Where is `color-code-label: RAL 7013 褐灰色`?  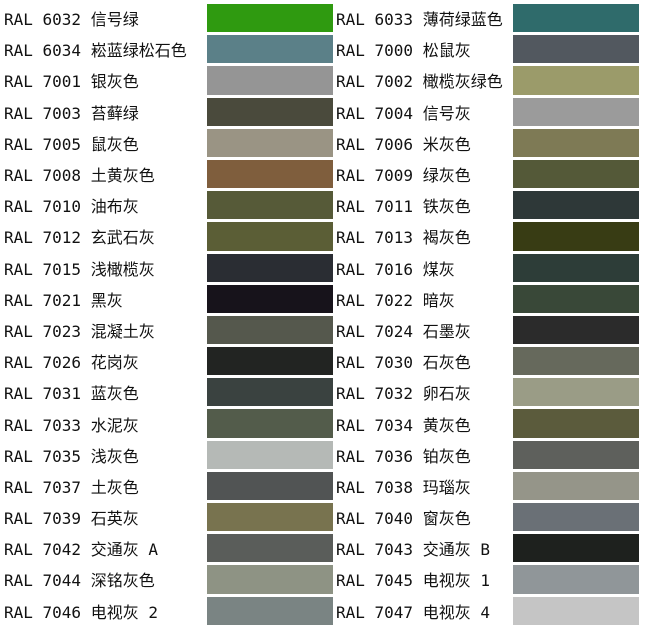 color-code-label: RAL 7013 褐灰色 is located at coordinates (403, 238).